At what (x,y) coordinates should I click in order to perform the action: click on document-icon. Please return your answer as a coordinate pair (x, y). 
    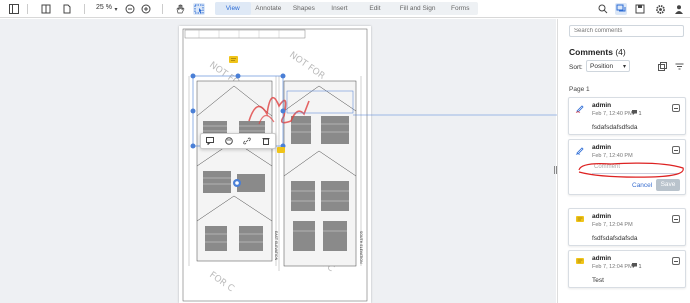
    Looking at the image, I should click on (67, 9).